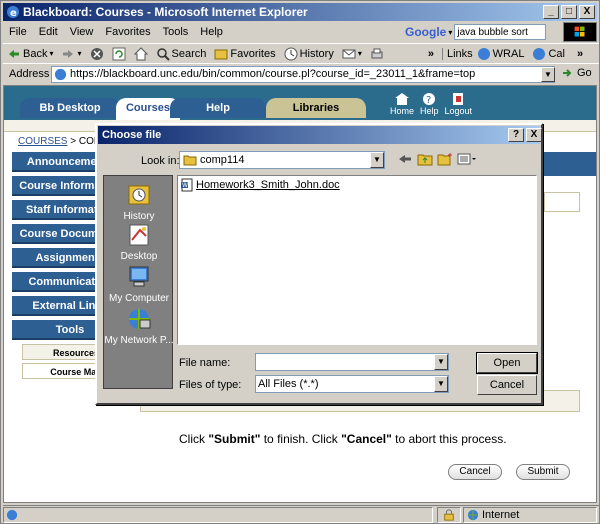 Image resolution: width=600 pixels, height=524 pixels. Describe the element at coordinates (587, 12) in the screenshot. I see `close-button: X` at that location.